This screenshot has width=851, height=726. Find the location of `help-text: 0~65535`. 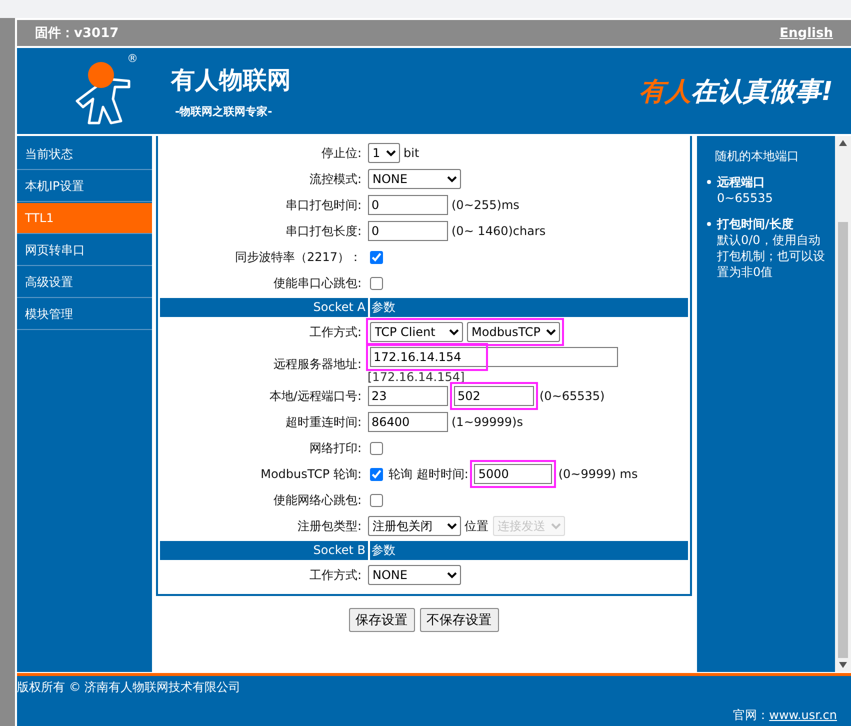

help-text: 0~65535 is located at coordinates (745, 198).